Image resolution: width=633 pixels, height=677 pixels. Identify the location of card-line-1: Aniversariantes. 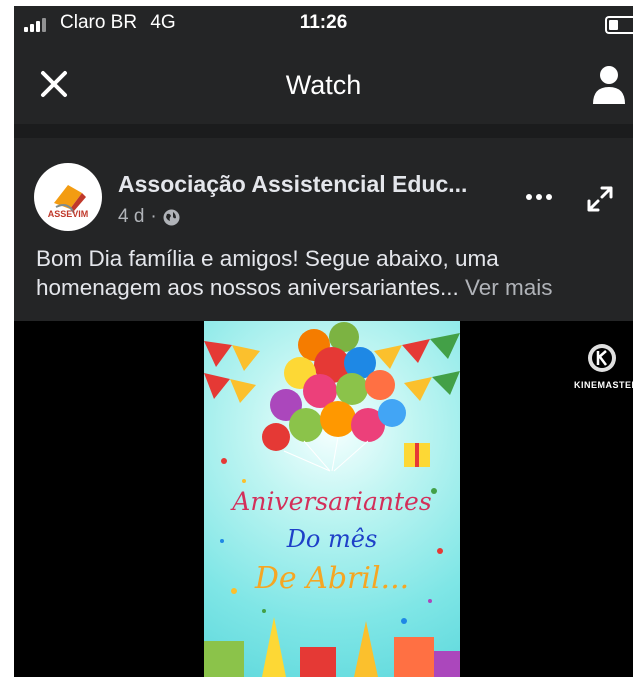
(332, 501).